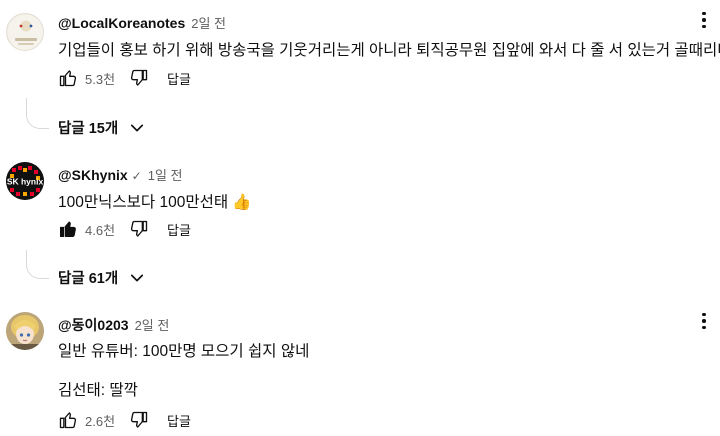  Describe the element at coordinates (100, 421) in the screenshot. I see `like-count: 2.6천` at that location.